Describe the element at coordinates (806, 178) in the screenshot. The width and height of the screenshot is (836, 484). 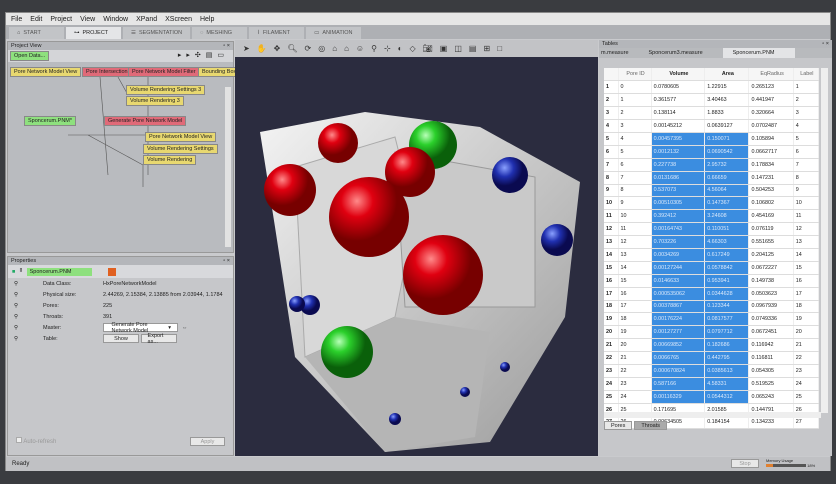
I see `table-cell: 8` at that location.